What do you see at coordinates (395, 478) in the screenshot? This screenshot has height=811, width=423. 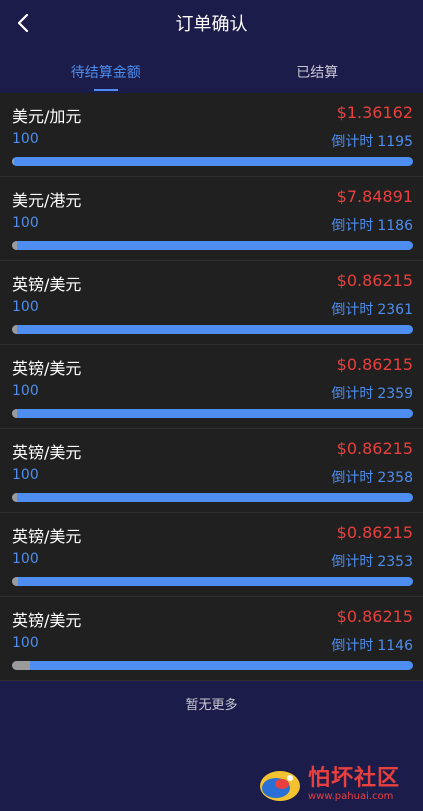 I see `countdown-value: 2358` at bounding box center [395, 478].